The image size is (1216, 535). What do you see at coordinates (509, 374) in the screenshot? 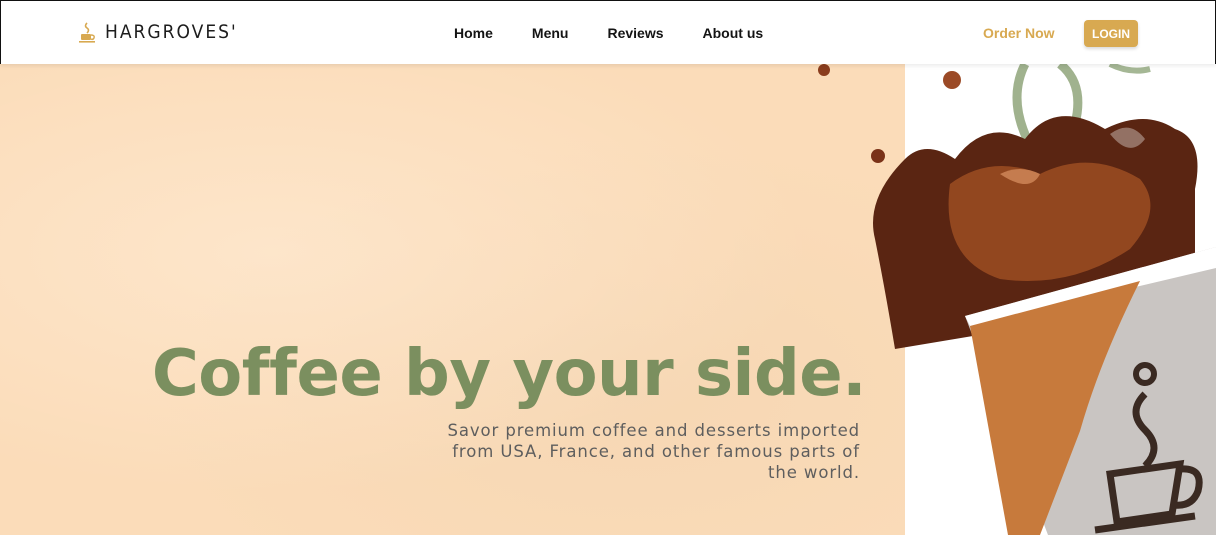
I see `hero-title: Coffee by your side.` at bounding box center [509, 374].